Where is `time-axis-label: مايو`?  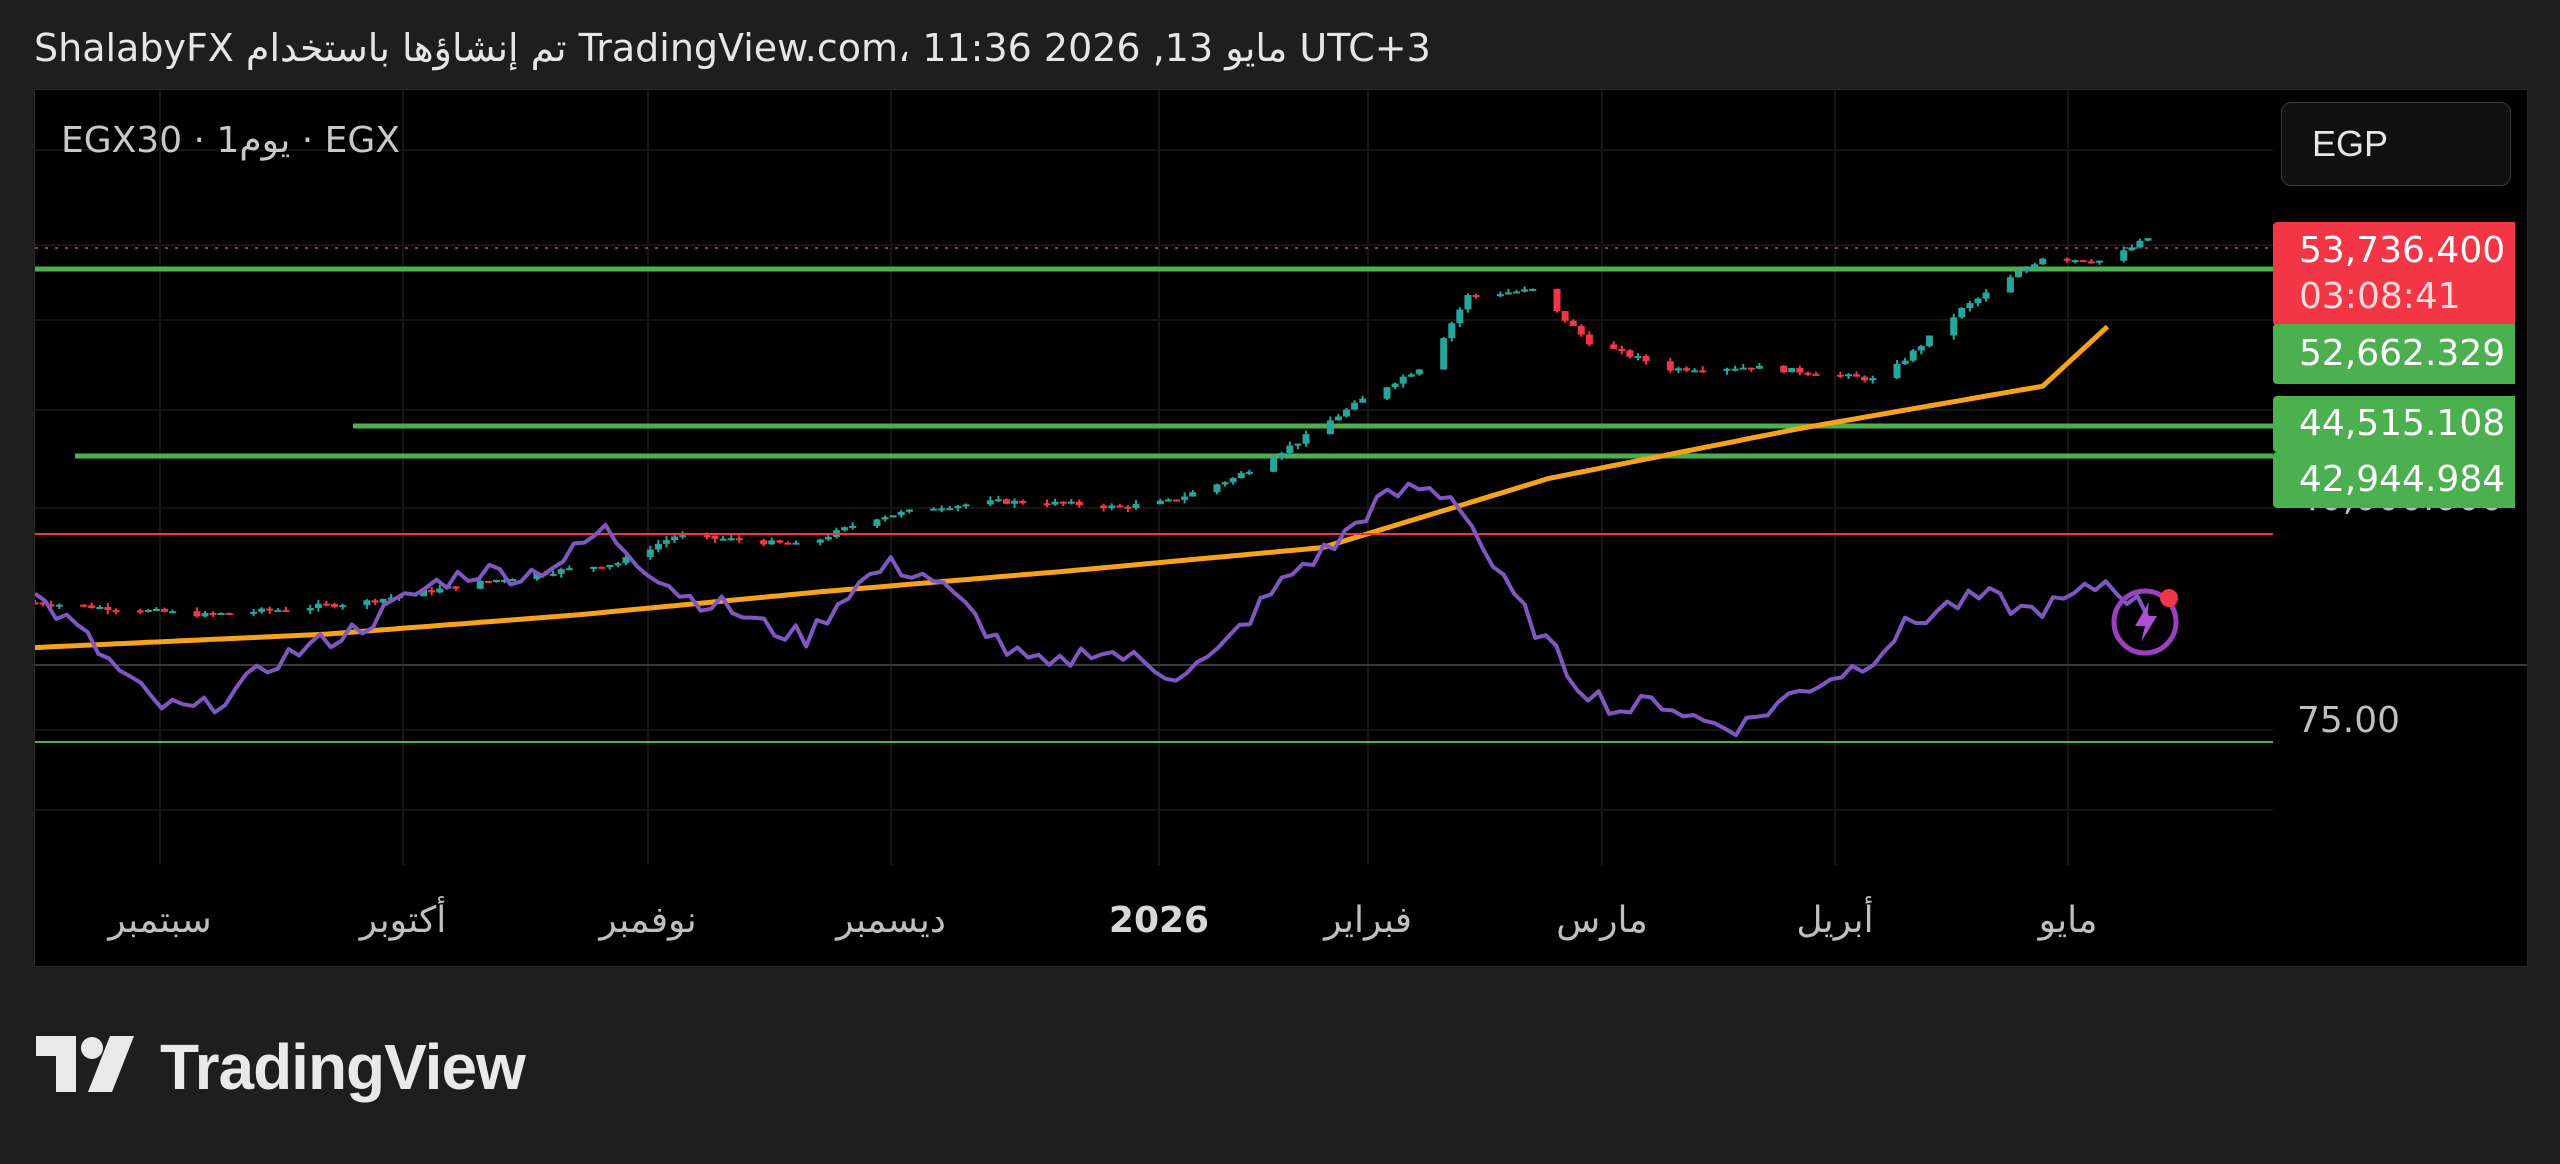
time-axis-label: مايو is located at coordinates (2068, 920).